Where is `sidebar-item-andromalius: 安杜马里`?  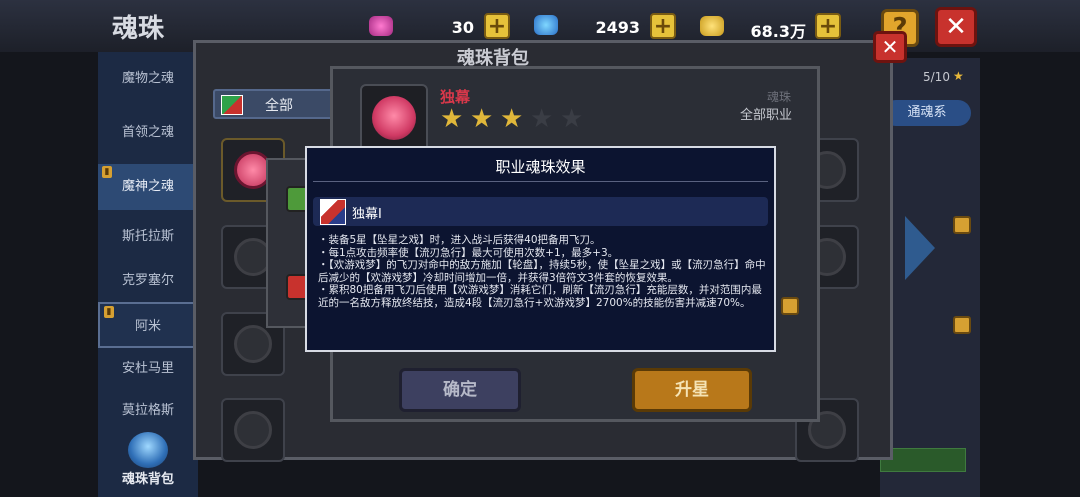
sidebar-item-andromalius: 安杜马里 is located at coordinates (148, 369).